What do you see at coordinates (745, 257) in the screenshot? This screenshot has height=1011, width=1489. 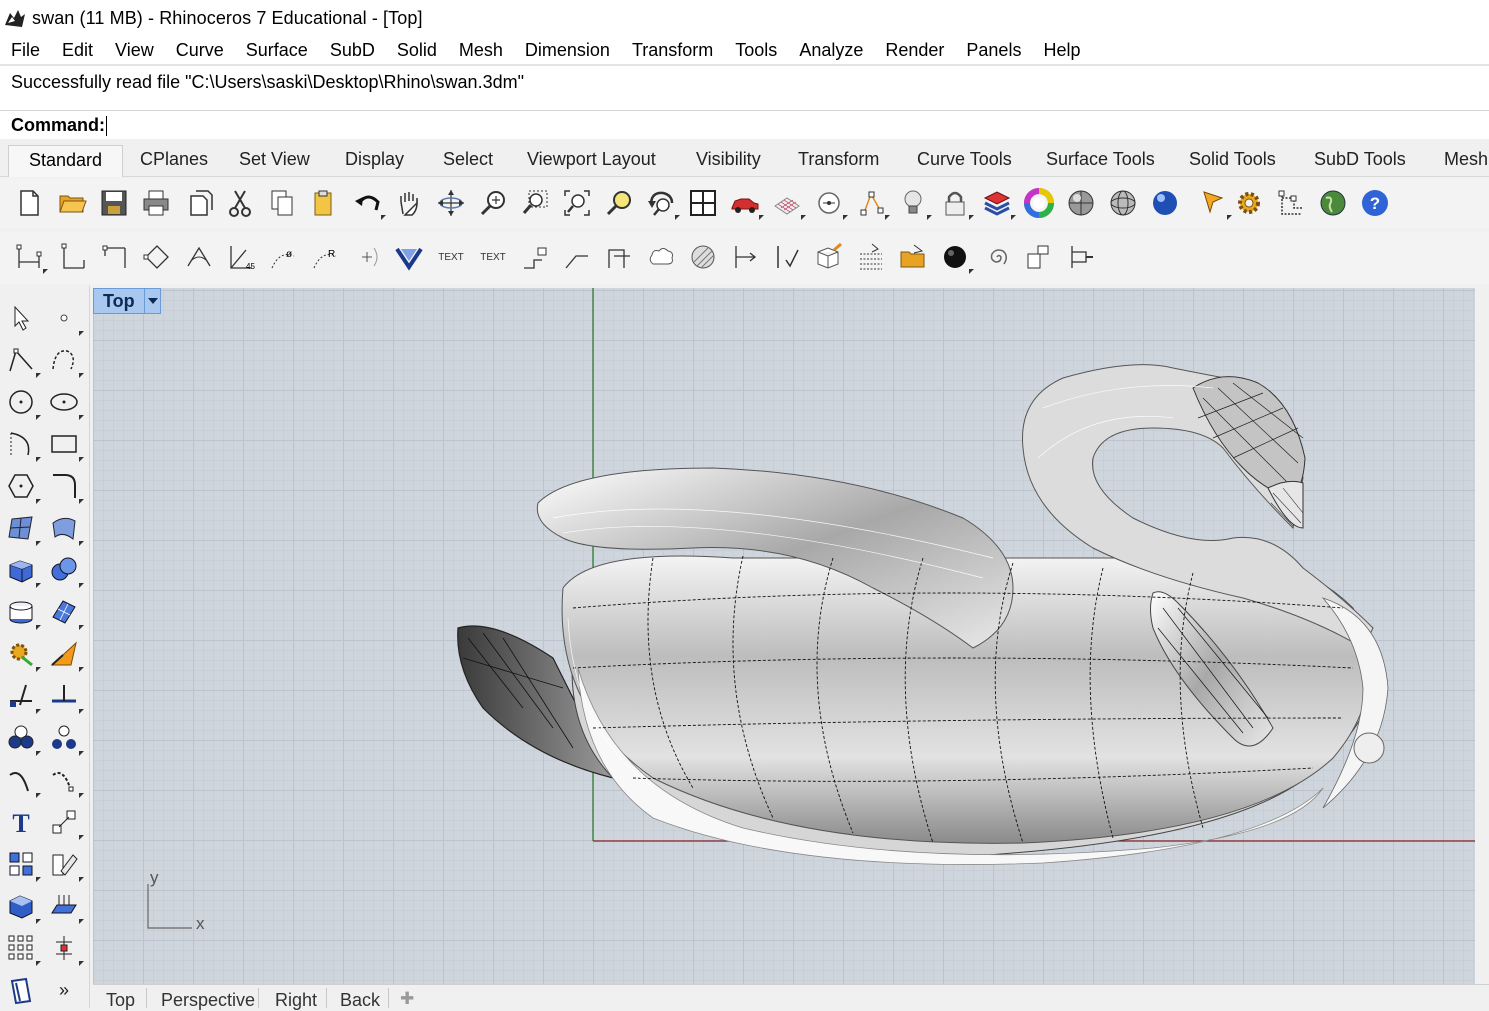 I see `make-2d-button` at bounding box center [745, 257].